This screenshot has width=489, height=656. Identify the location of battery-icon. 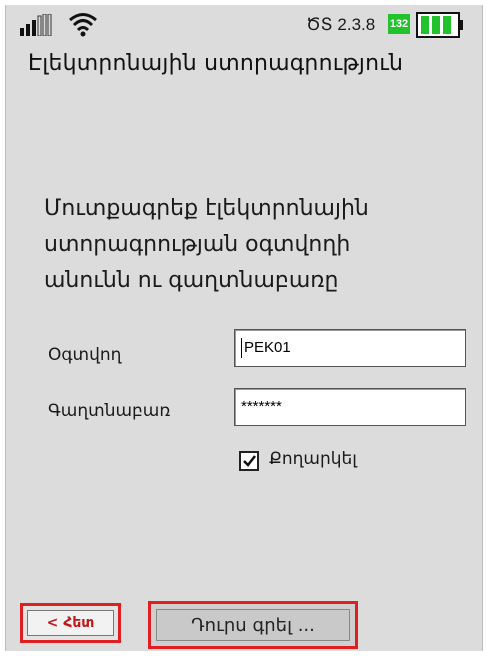
(439, 25).